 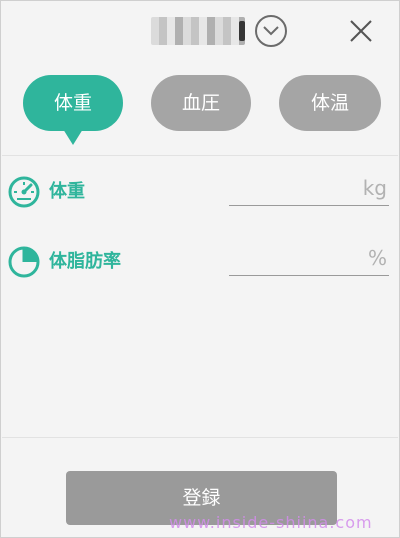 What do you see at coordinates (85, 261) in the screenshot?
I see `body-fat-label: 体脂肪率` at bounding box center [85, 261].